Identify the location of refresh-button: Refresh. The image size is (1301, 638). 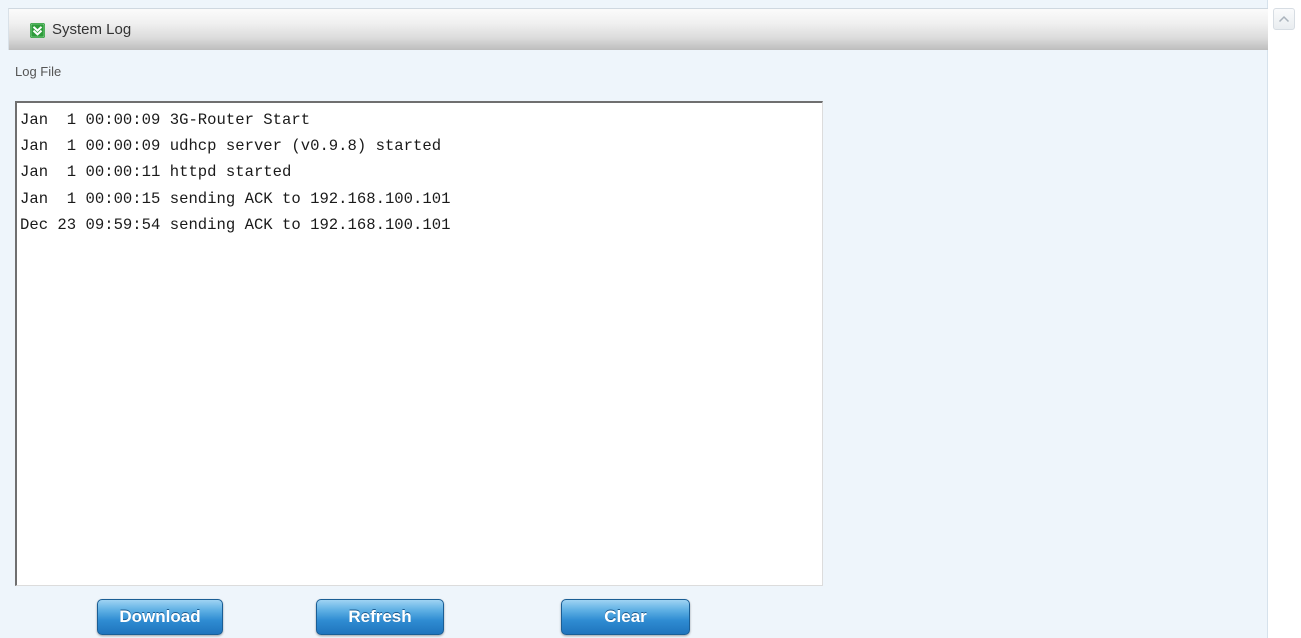
(380, 617).